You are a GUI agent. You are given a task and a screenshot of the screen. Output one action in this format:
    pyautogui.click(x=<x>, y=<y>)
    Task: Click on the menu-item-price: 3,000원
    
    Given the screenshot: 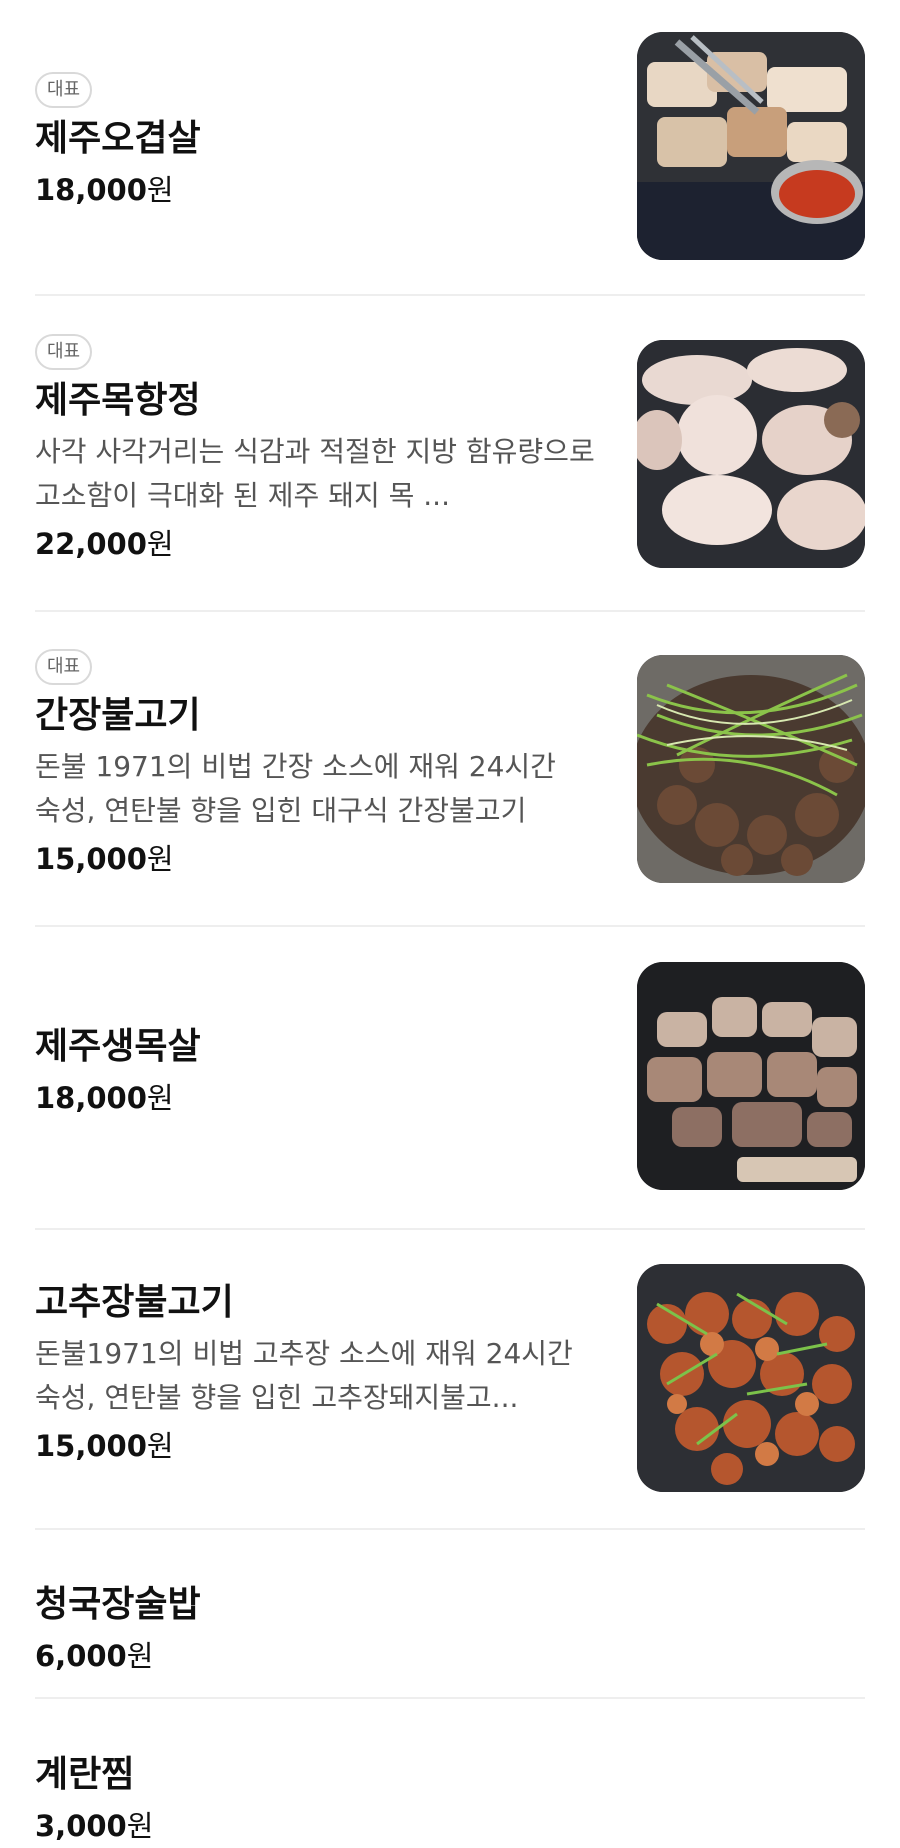 What is the action you would take?
    pyautogui.click(x=94, y=1826)
    